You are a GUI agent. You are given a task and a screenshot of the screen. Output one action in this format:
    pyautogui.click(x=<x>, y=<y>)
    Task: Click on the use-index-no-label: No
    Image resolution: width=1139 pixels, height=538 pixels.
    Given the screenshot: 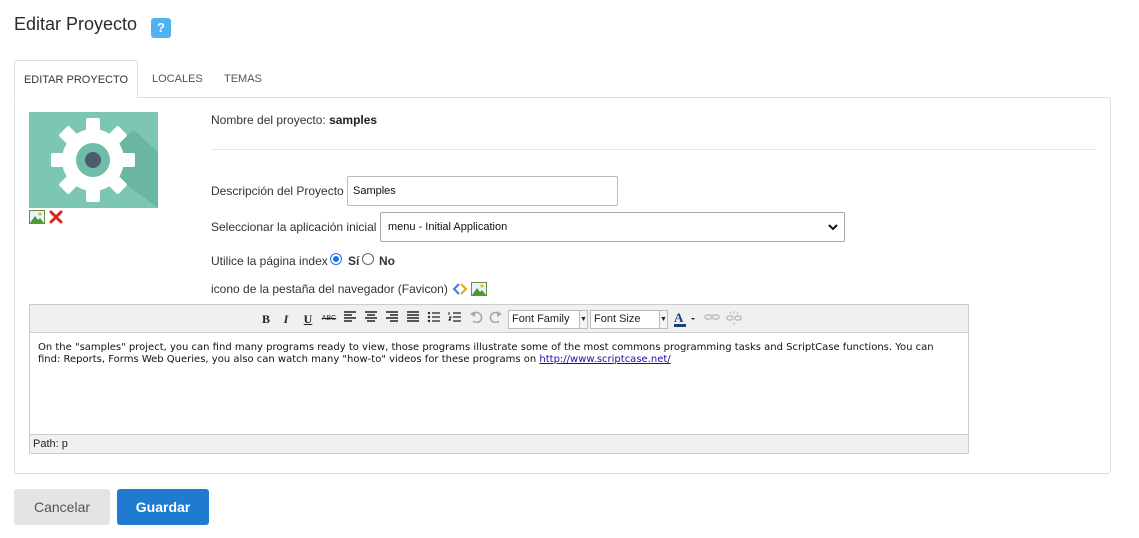 What is the action you would take?
    pyautogui.click(x=387, y=261)
    